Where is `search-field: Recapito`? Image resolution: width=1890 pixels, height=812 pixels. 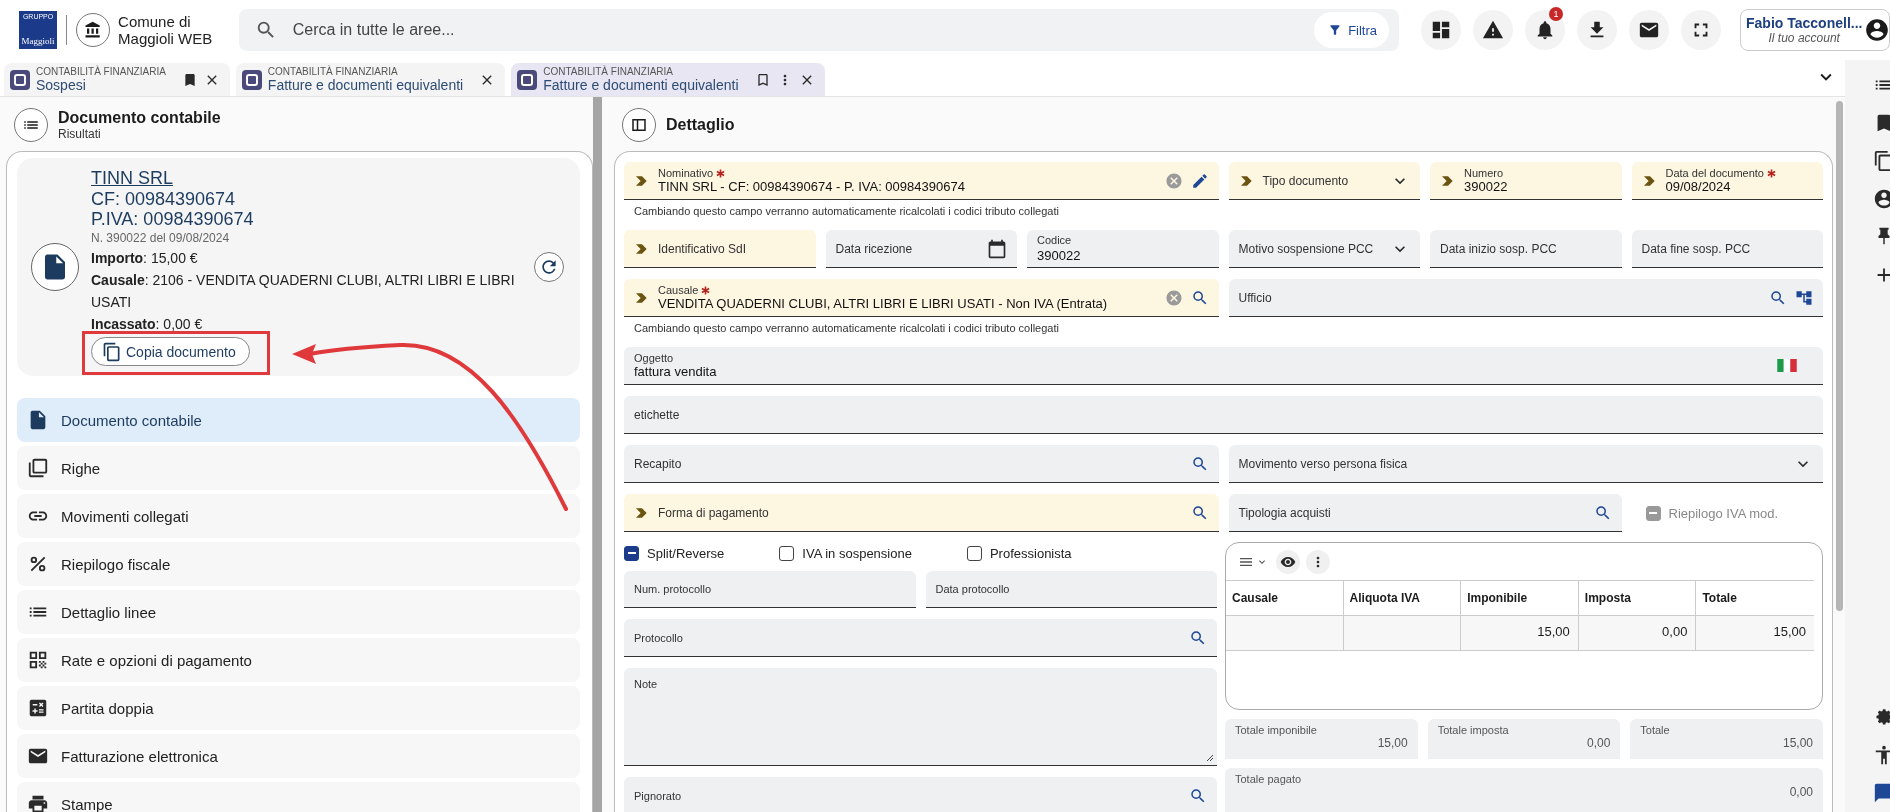 search-field: Recapito is located at coordinates (921, 464).